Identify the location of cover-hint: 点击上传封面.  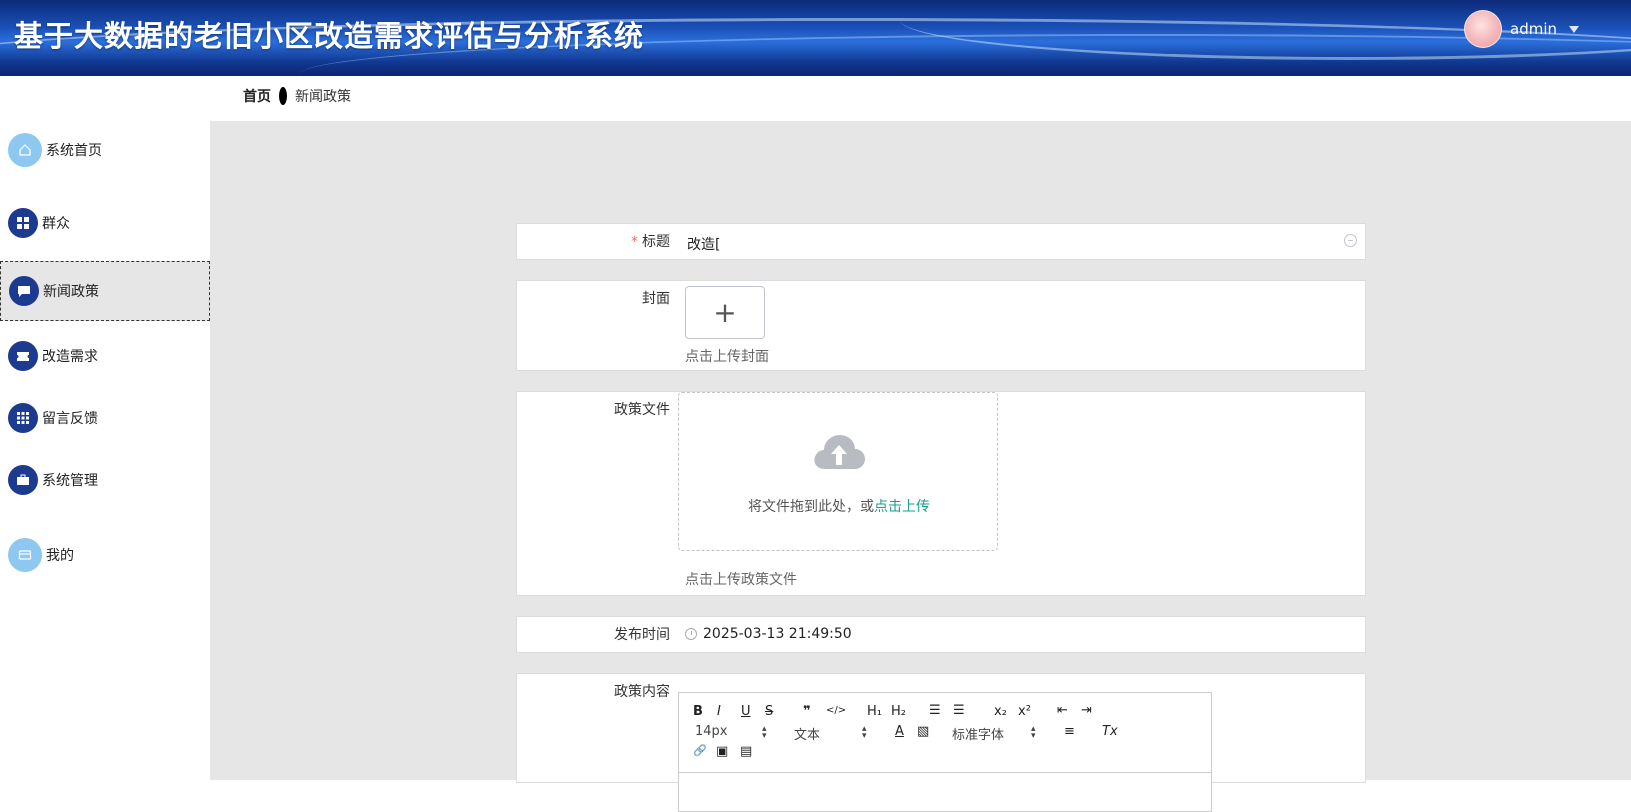
(727, 357).